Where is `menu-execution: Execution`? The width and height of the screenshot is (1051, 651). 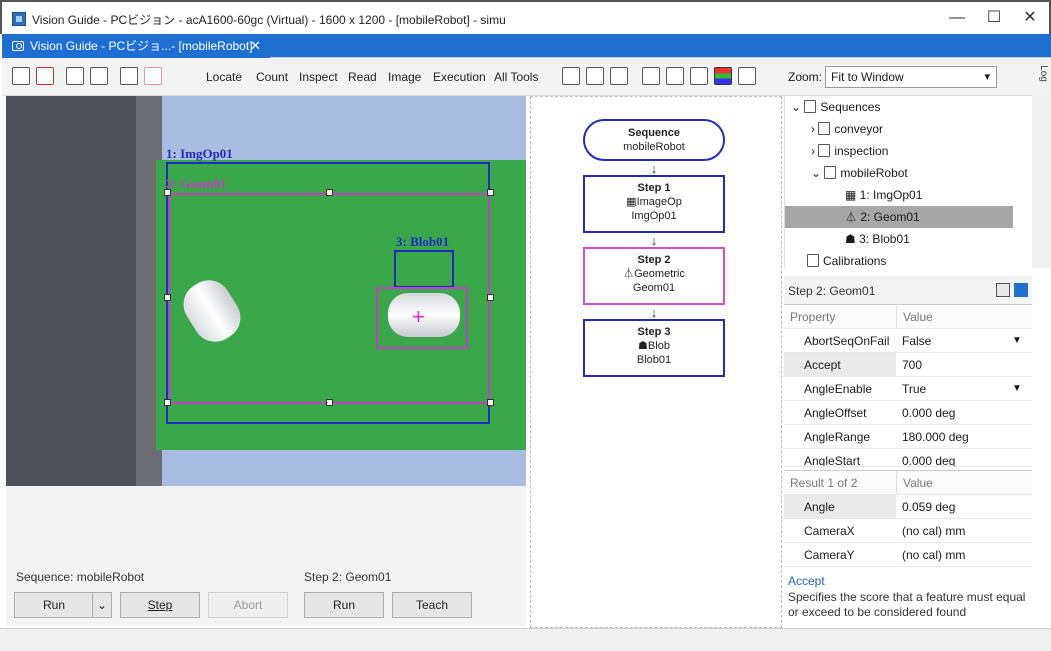 menu-execution: Execution is located at coordinates (459, 77).